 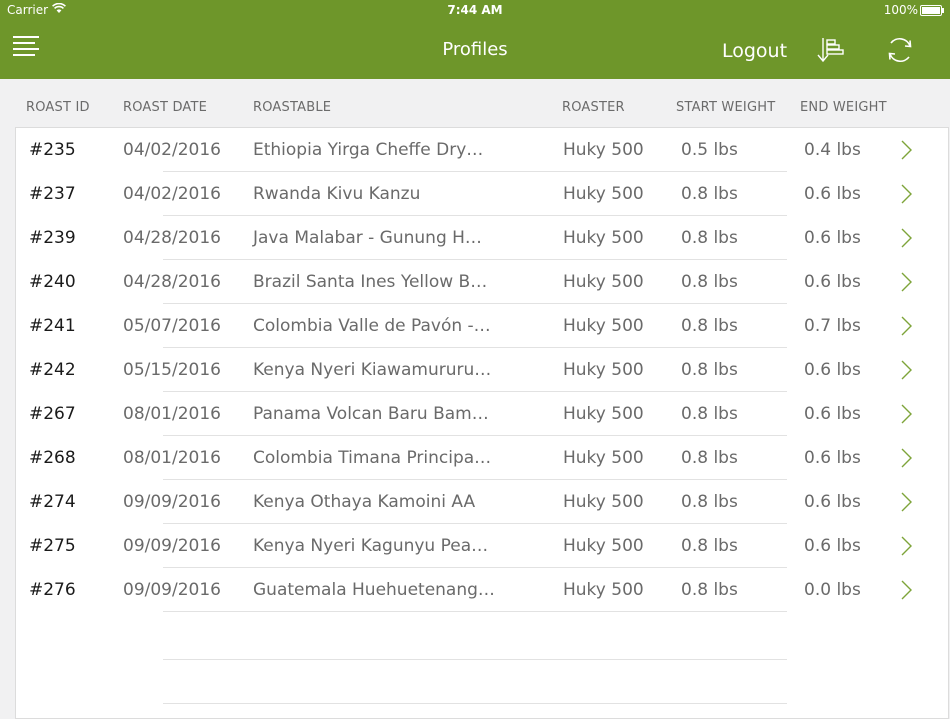 What do you see at coordinates (52, 502) in the screenshot?
I see `roast-id: #274` at bounding box center [52, 502].